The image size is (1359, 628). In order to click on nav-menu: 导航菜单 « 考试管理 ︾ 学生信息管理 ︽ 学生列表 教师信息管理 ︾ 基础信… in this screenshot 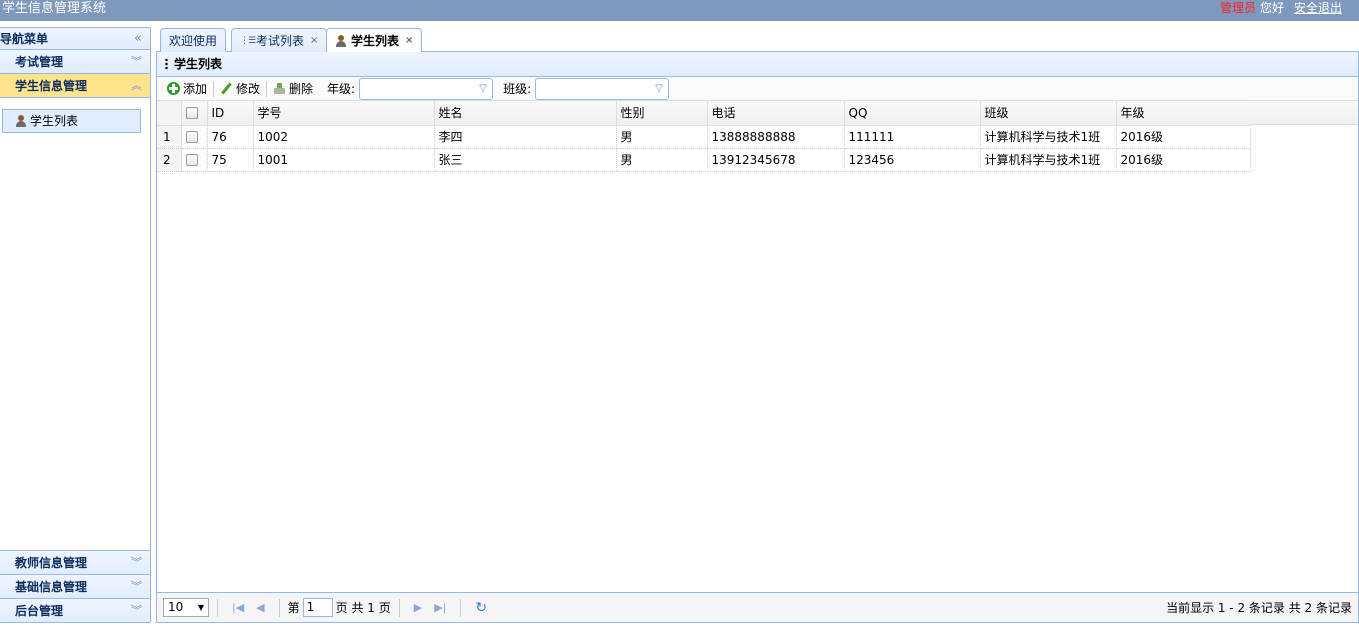, I will do `click(75, 325)`.